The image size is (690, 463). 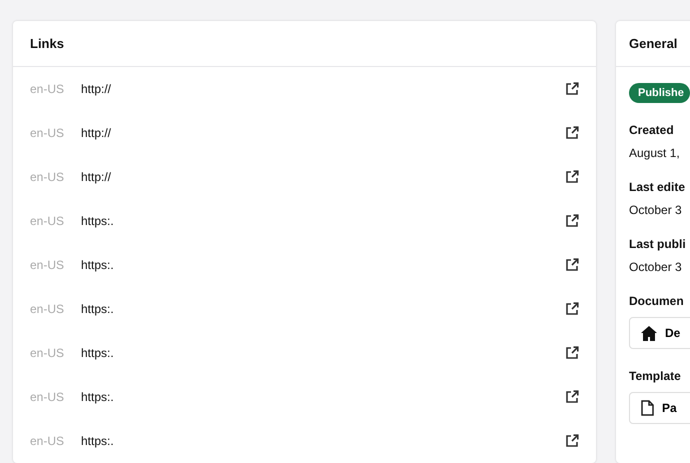 I want to click on card-title: General, so click(x=653, y=43).